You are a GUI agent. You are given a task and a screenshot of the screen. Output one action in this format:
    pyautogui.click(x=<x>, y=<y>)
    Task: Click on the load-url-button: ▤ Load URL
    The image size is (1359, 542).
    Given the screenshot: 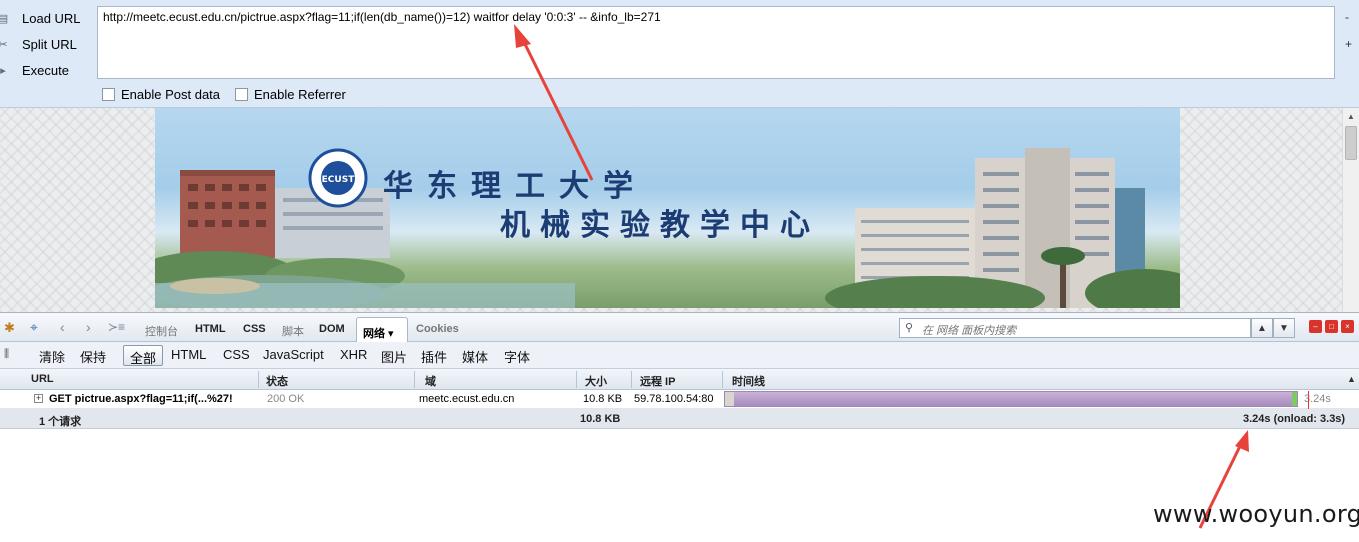 What is the action you would take?
    pyautogui.click(x=47, y=18)
    